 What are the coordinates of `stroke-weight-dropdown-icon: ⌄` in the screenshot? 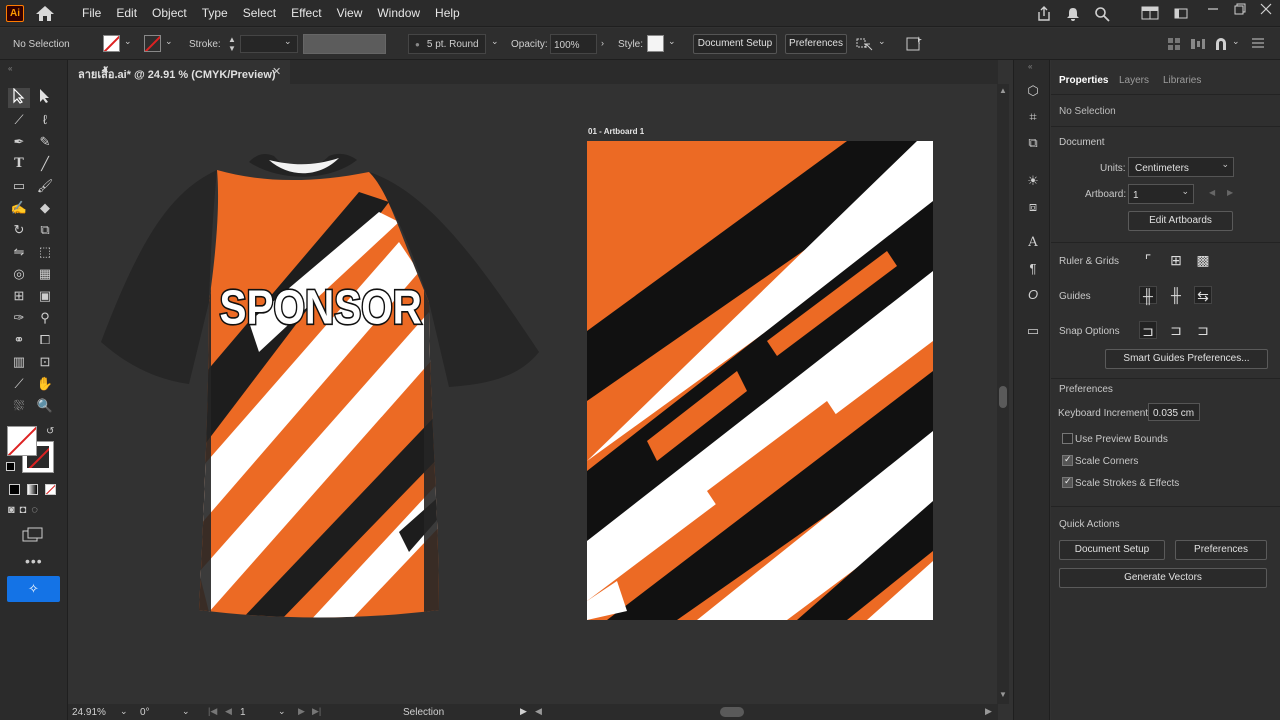 It's located at (288, 41).